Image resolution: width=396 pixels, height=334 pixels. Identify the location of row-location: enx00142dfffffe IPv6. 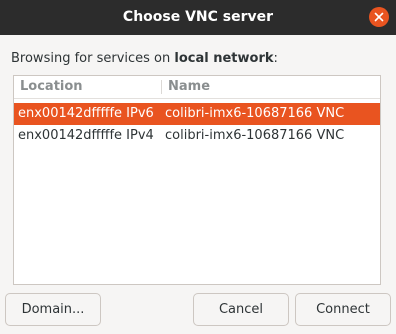
(86, 113).